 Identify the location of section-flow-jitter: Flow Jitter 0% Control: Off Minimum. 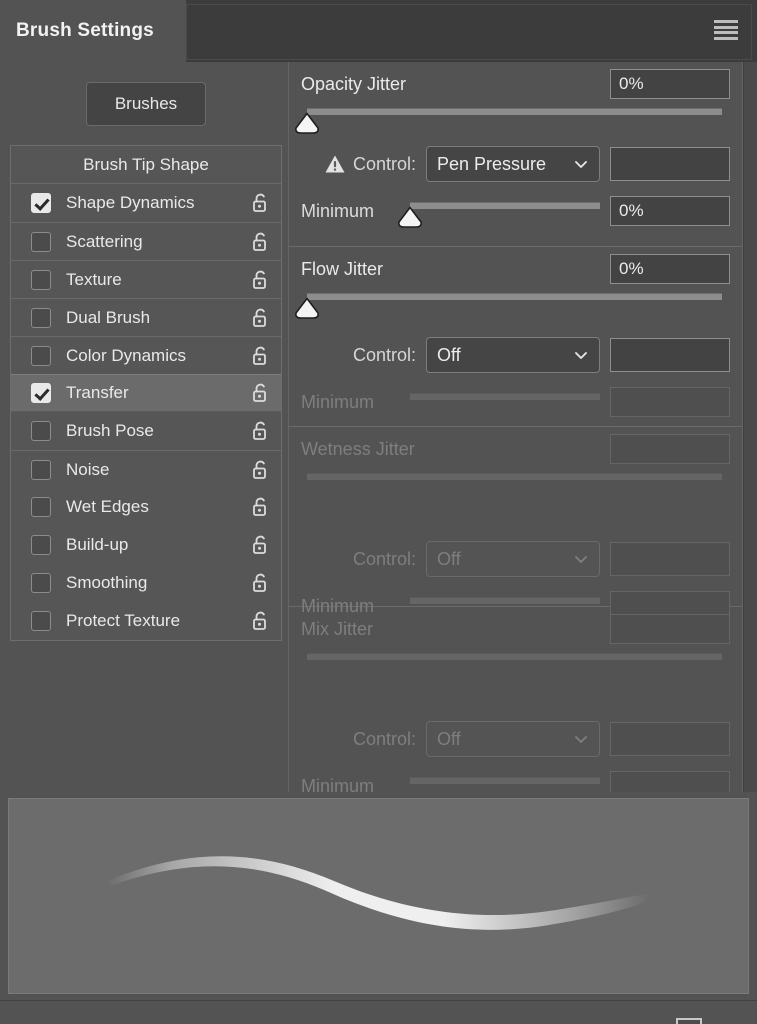
(515, 337).